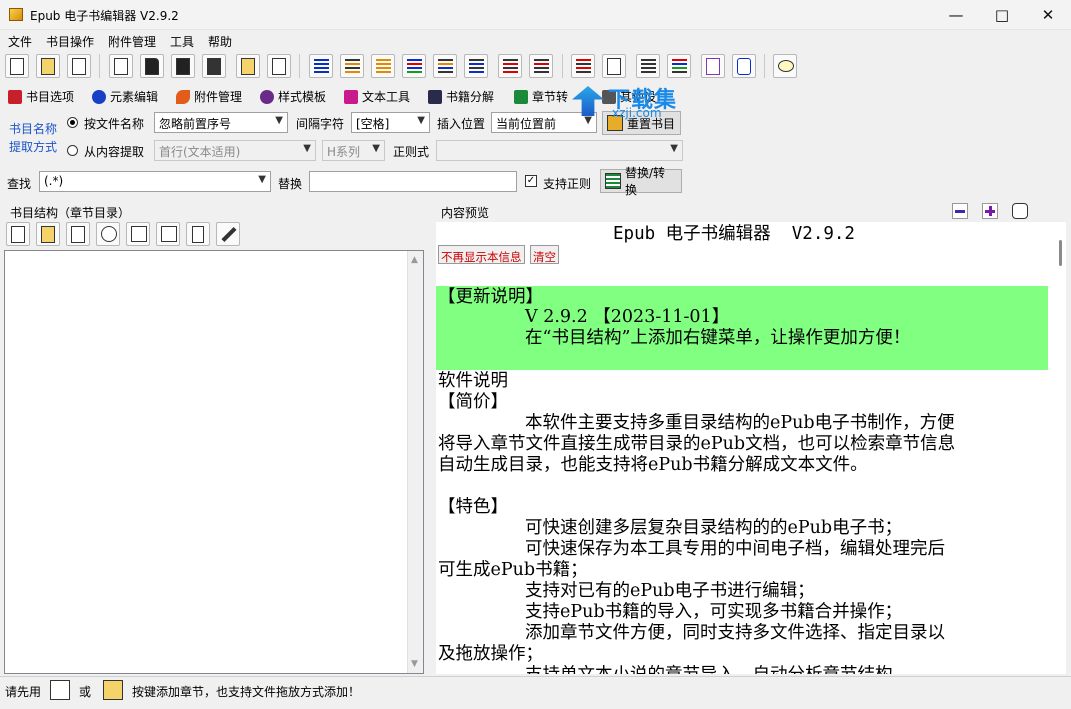 The height and width of the screenshot is (709, 1071). I want to click on replace-input, so click(413, 181).